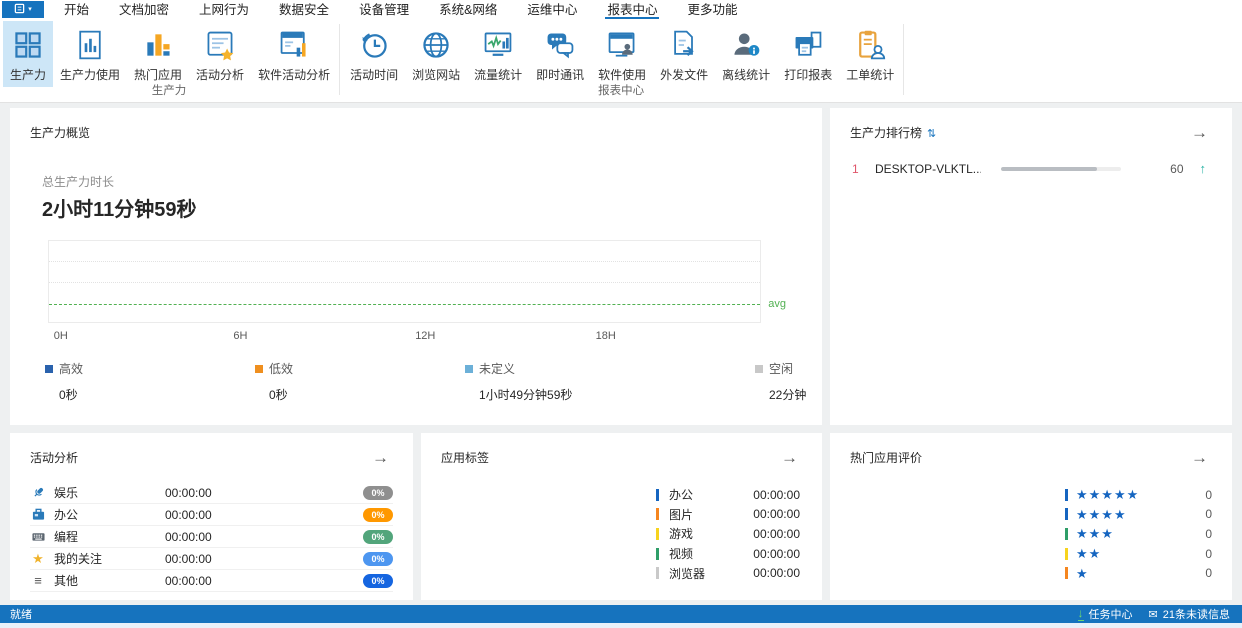 The width and height of the screenshot is (1242, 628). I want to click on rating-row-5-stars: ★★★★★ 0, so click(1138, 495).